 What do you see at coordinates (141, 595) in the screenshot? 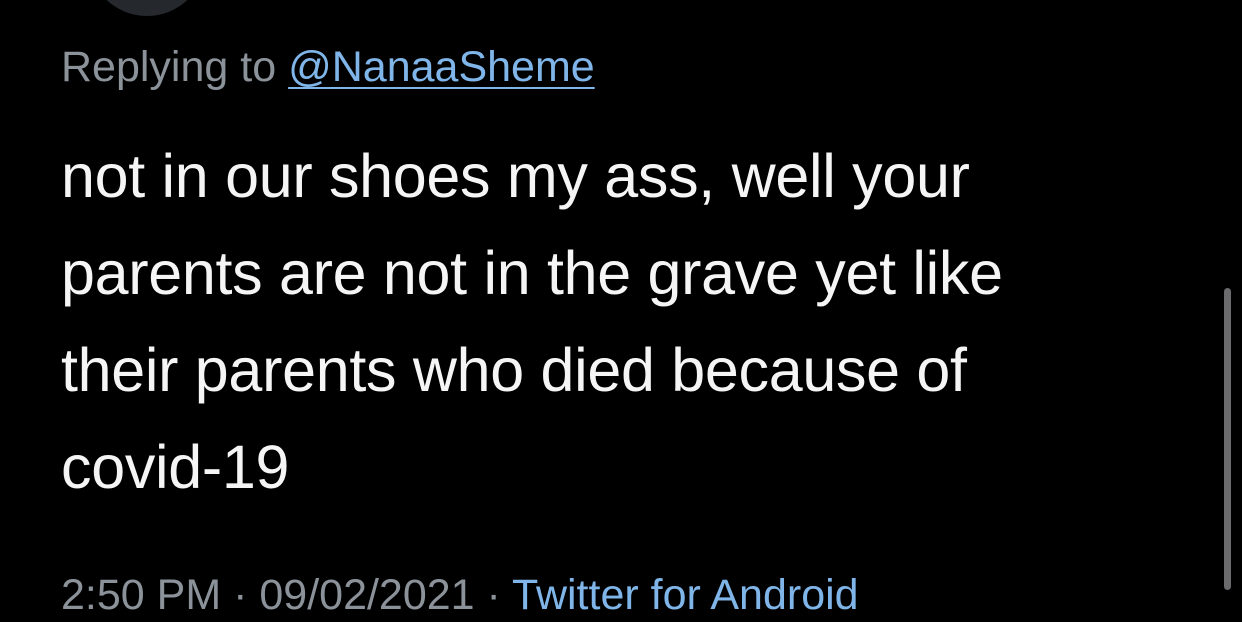
I see `tweet-time: 2:50 PM` at bounding box center [141, 595].